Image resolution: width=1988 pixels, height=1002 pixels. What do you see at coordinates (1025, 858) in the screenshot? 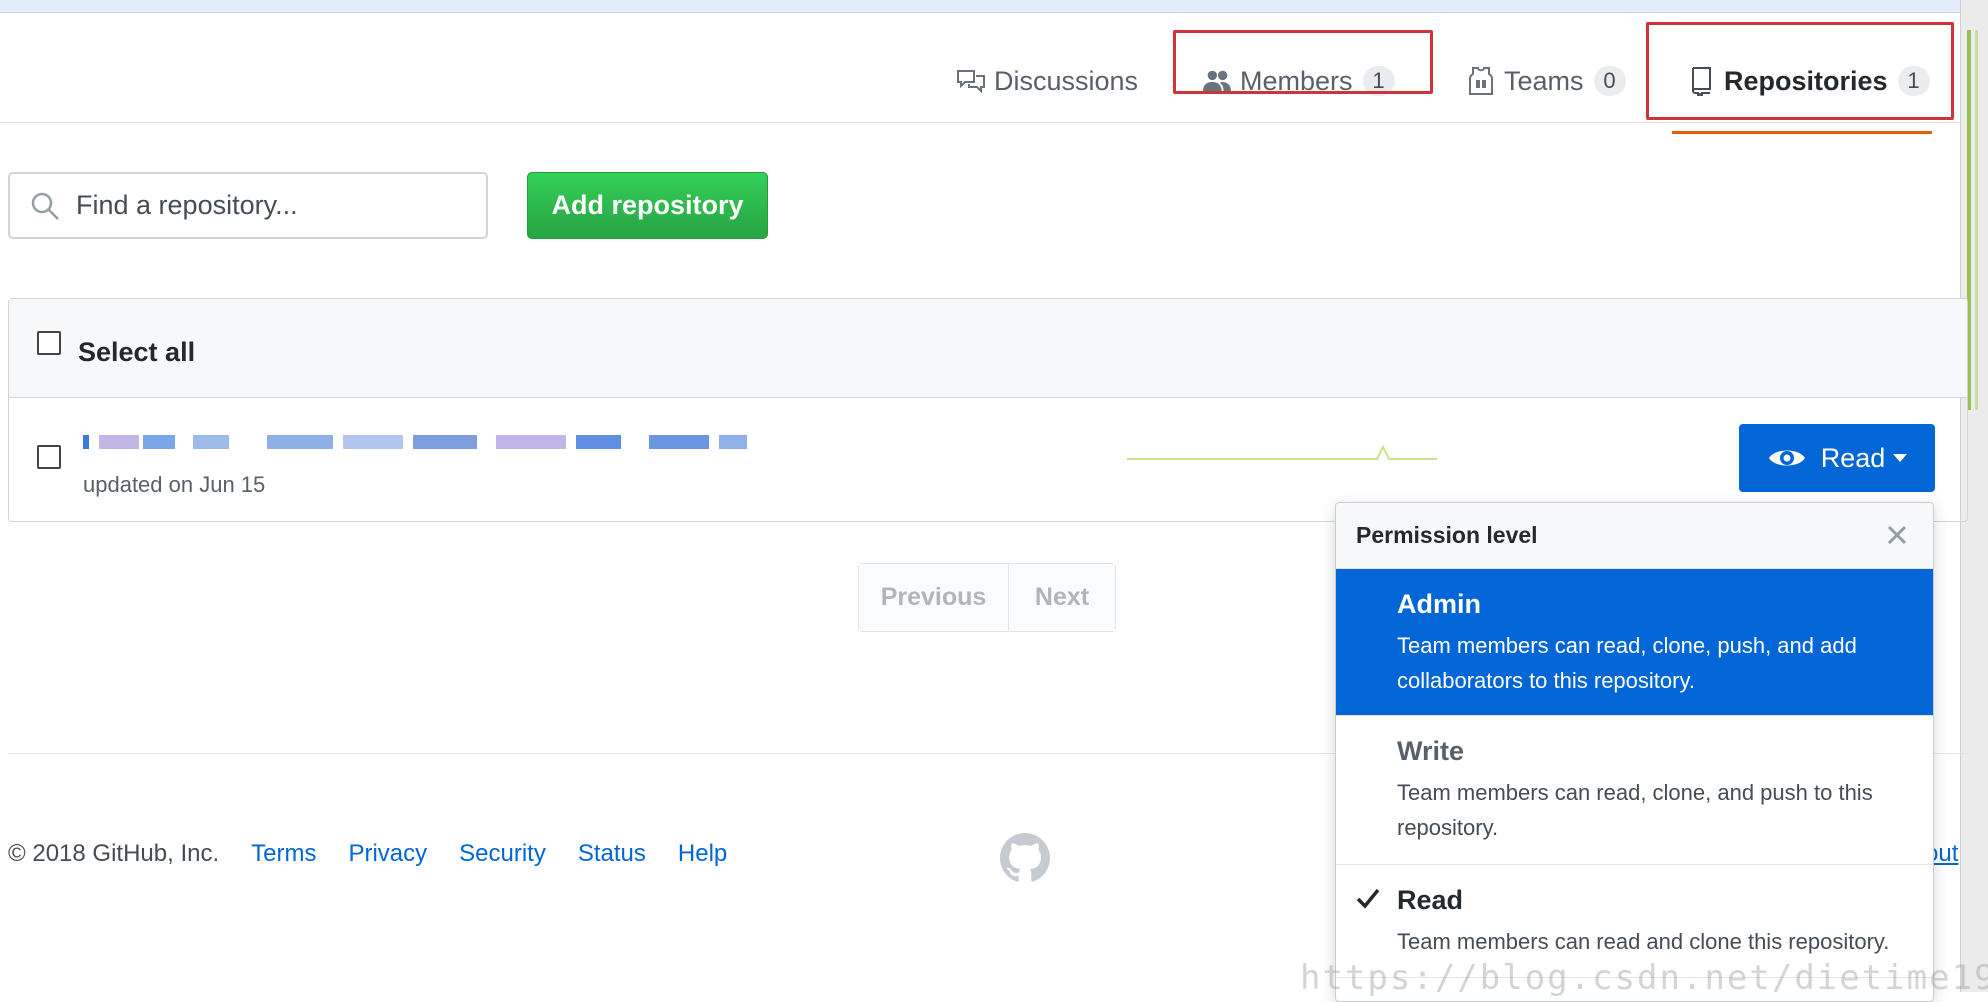
I see `github-mark-icon` at bounding box center [1025, 858].